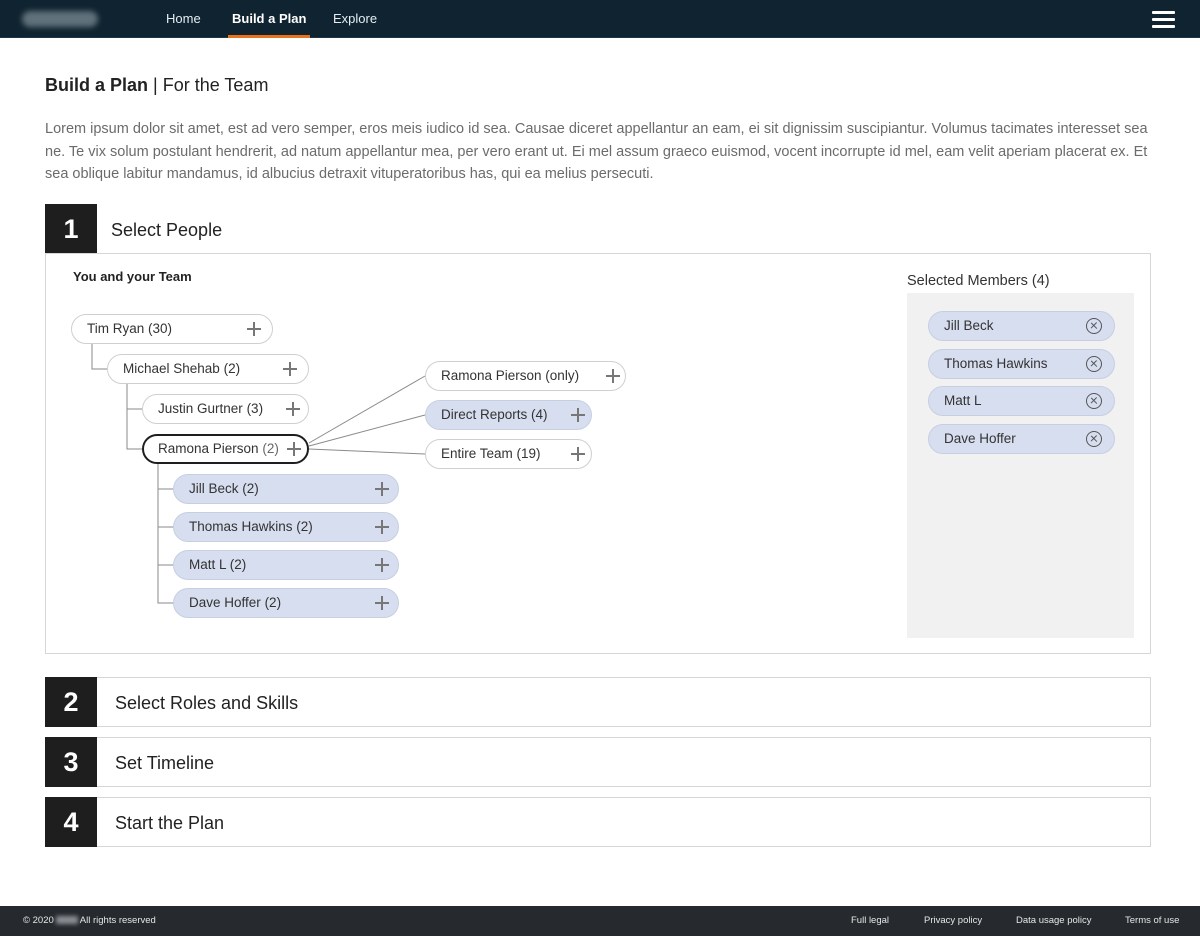 This screenshot has width=1200, height=936. Describe the element at coordinates (208, 448) in the screenshot. I see `node-name: Ramona Pierson` at that location.